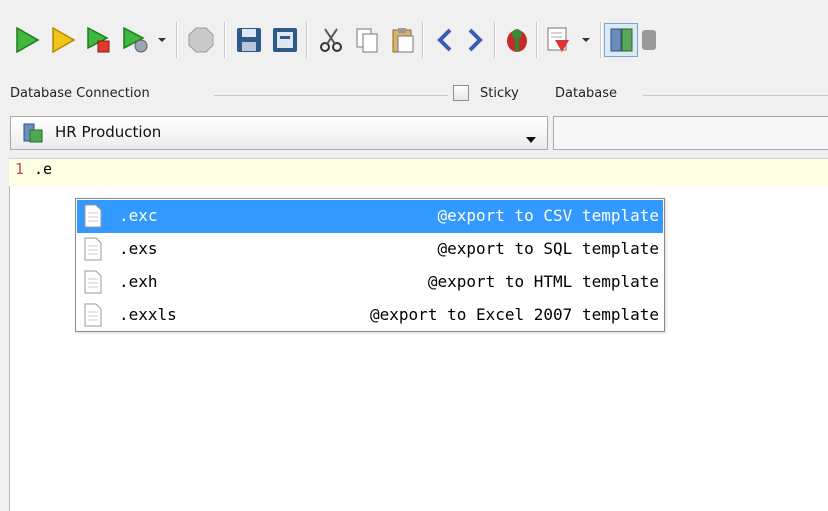 The width and height of the screenshot is (828, 511). Describe the element at coordinates (543, 281) in the screenshot. I see `autocomplete-item-desc: @export to HTML template` at that location.